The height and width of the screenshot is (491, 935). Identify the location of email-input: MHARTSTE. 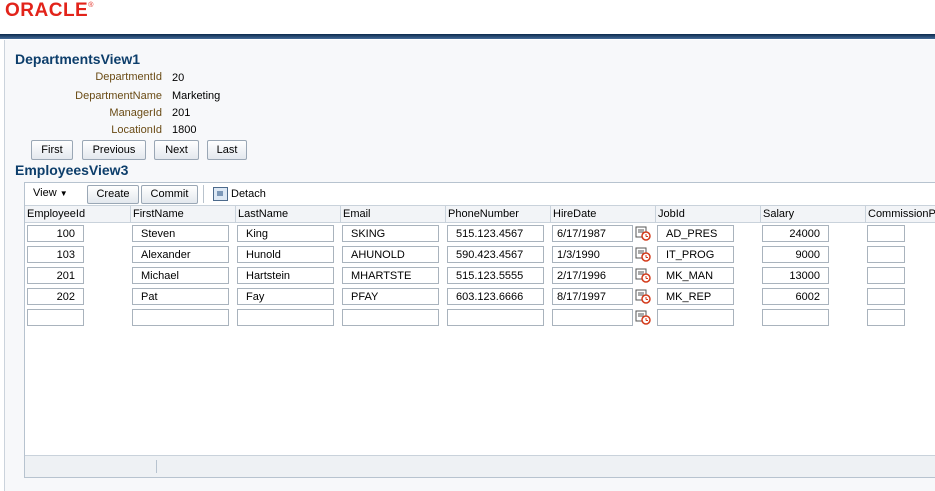
(390, 275).